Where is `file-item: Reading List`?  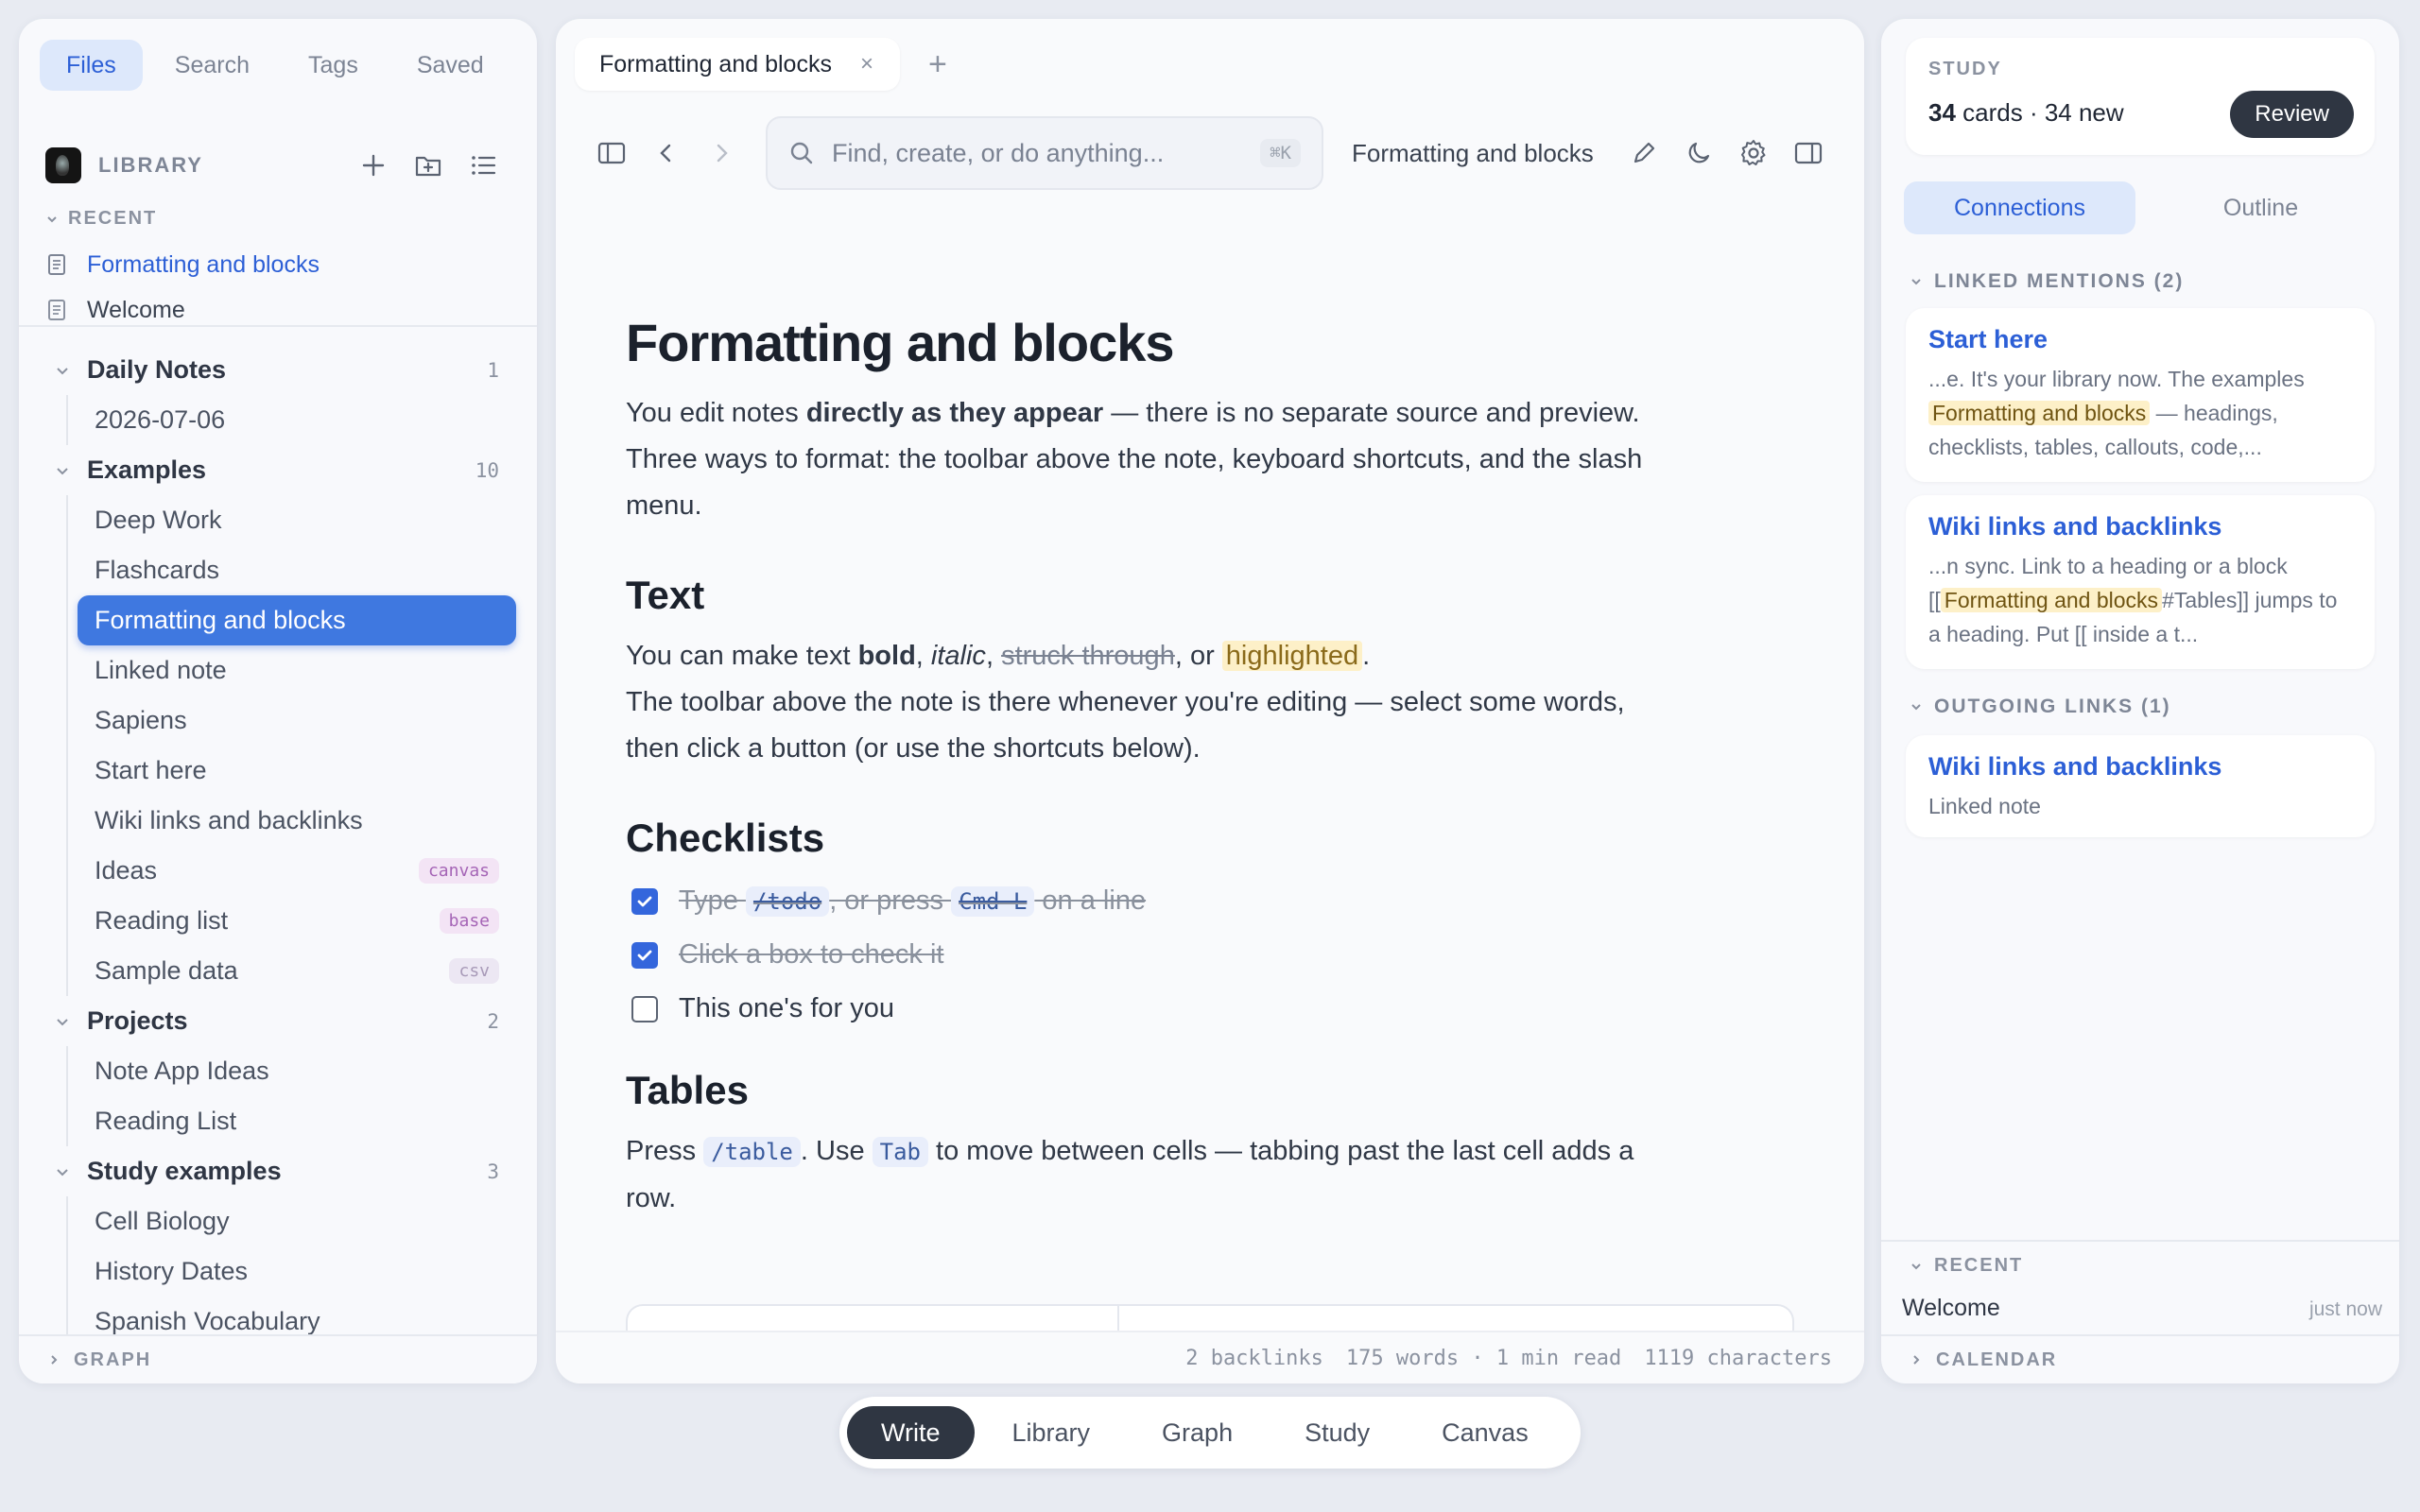 file-item: Reading List is located at coordinates (288, 1121).